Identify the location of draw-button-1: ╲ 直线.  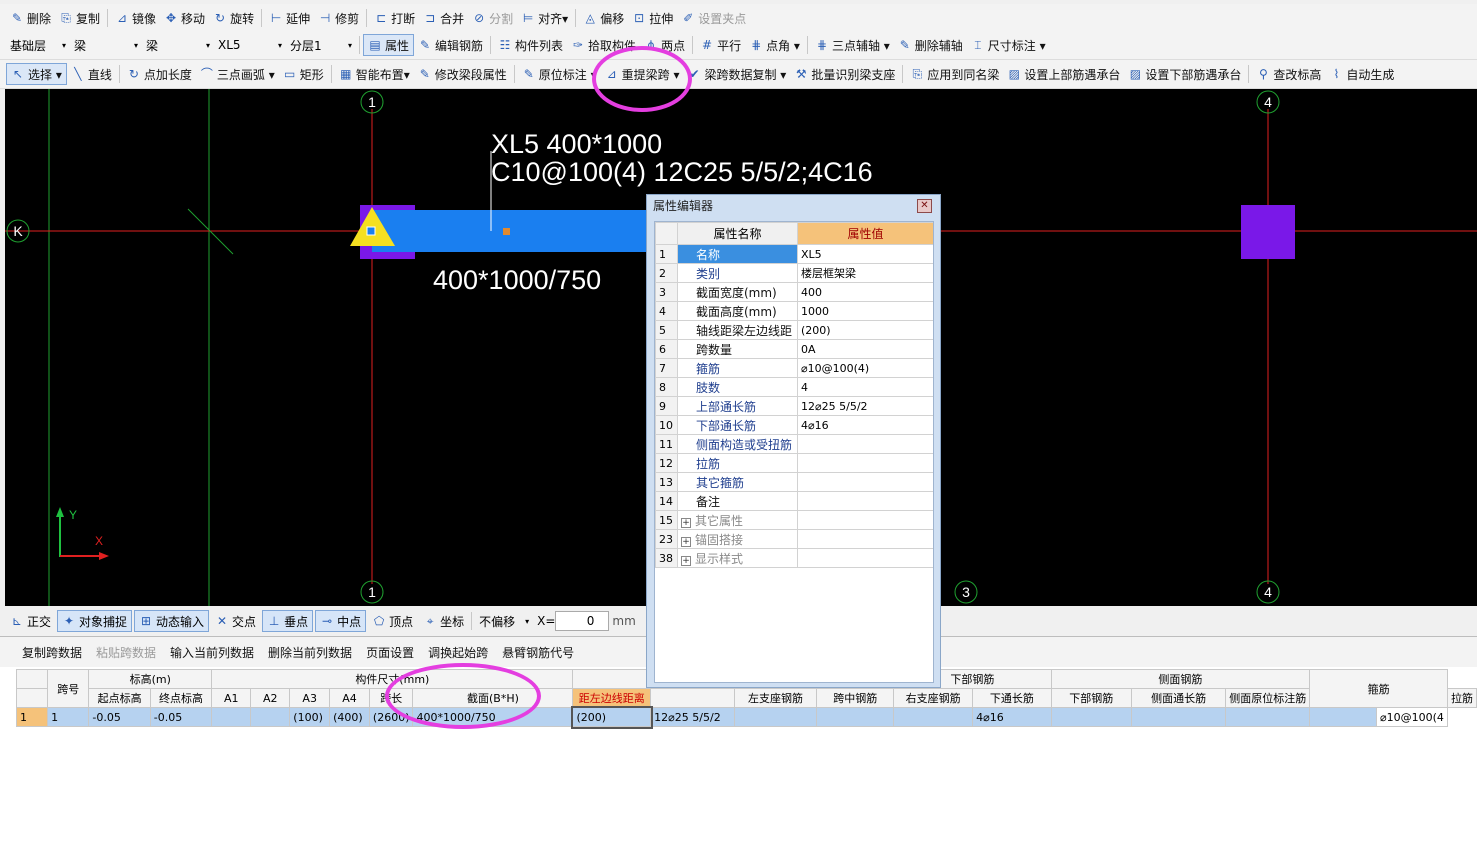
(91, 74).